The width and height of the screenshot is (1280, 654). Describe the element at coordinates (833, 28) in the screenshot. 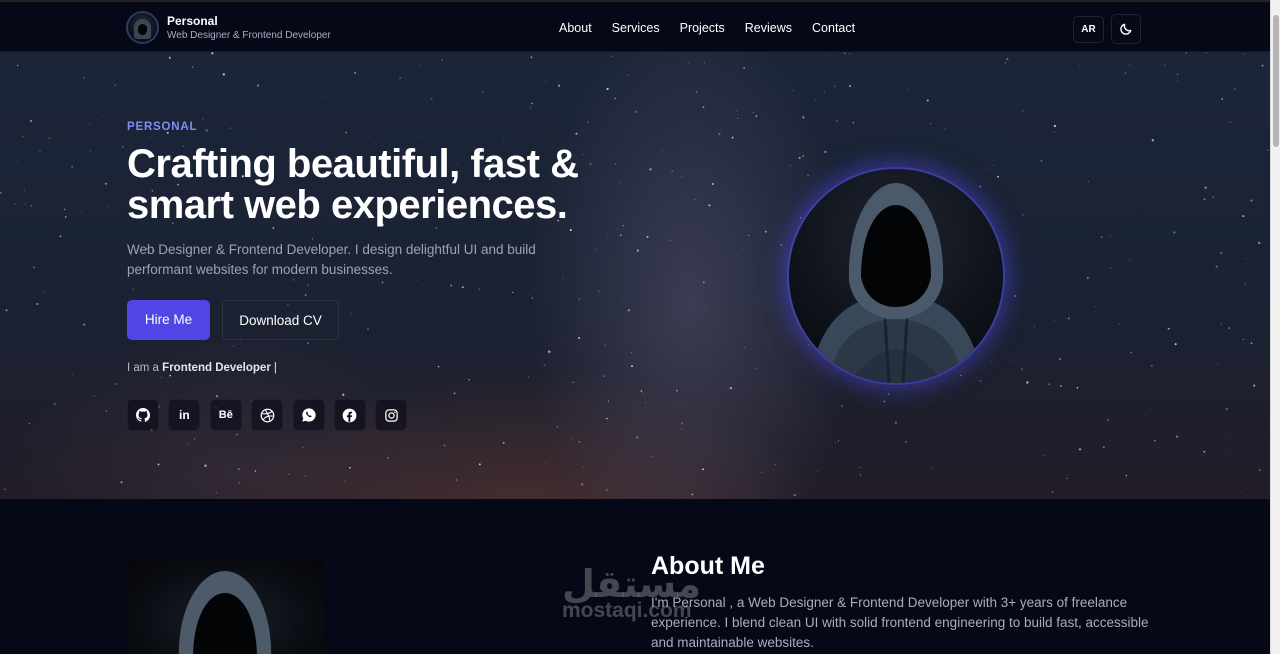

I see `nav-link-contact: Contact` at that location.